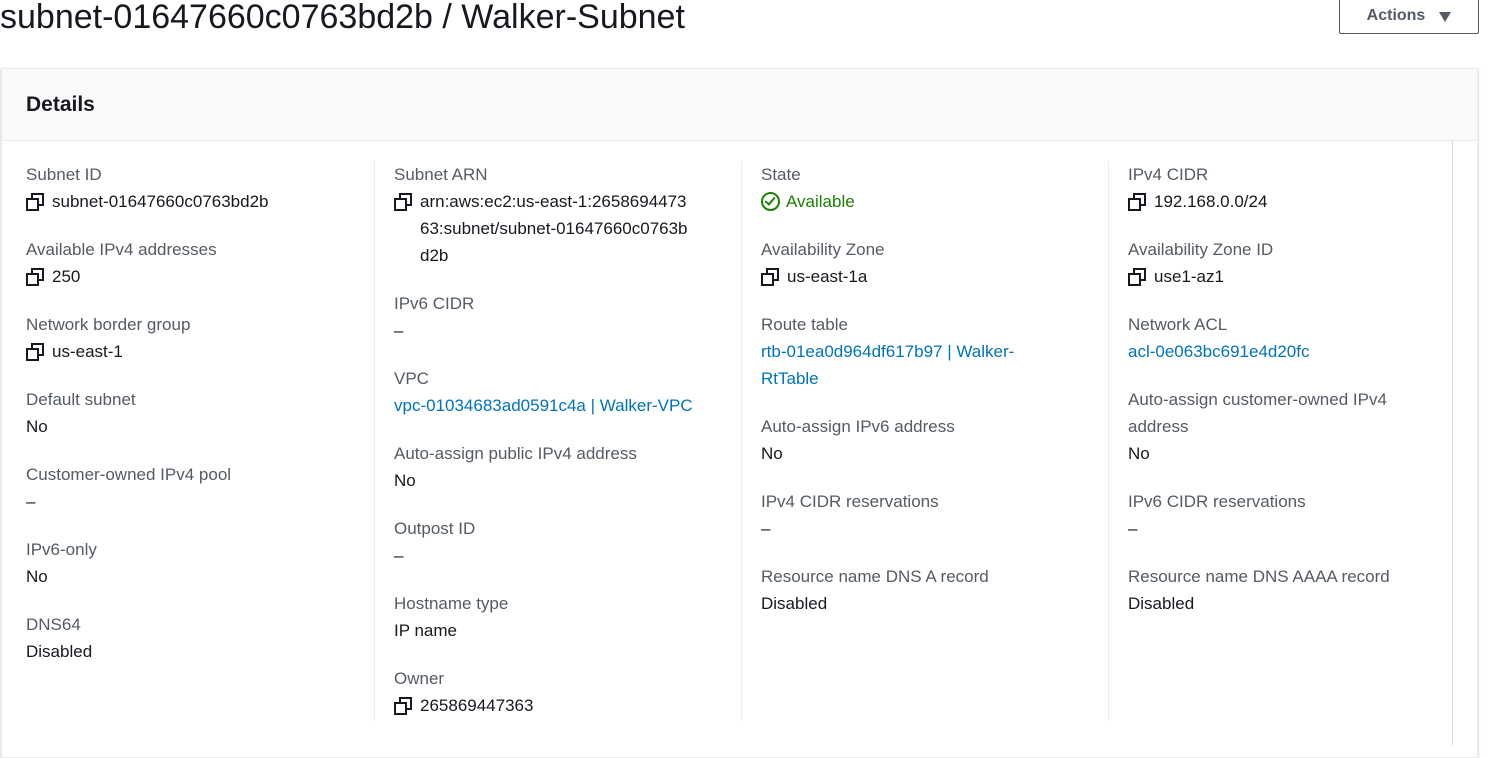 This screenshot has width=1502, height=758. What do you see at coordinates (59, 651) in the screenshot?
I see `dns64-value: Disabled` at bounding box center [59, 651].